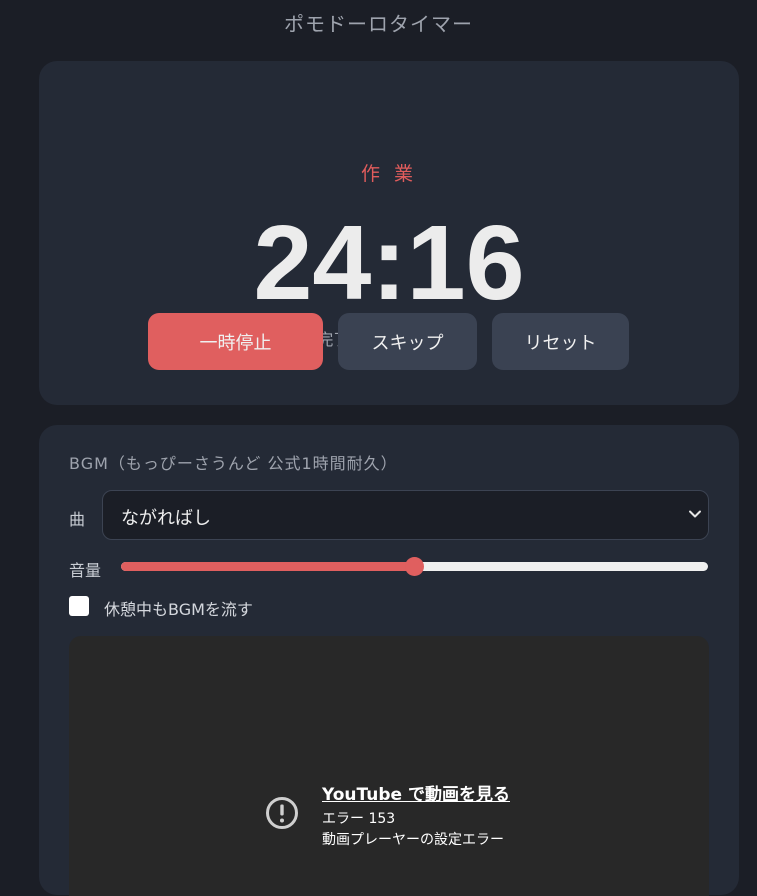  What do you see at coordinates (560, 341) in the screenshot?
I see `reset-button: リセット` at bounding box center [560, 341].